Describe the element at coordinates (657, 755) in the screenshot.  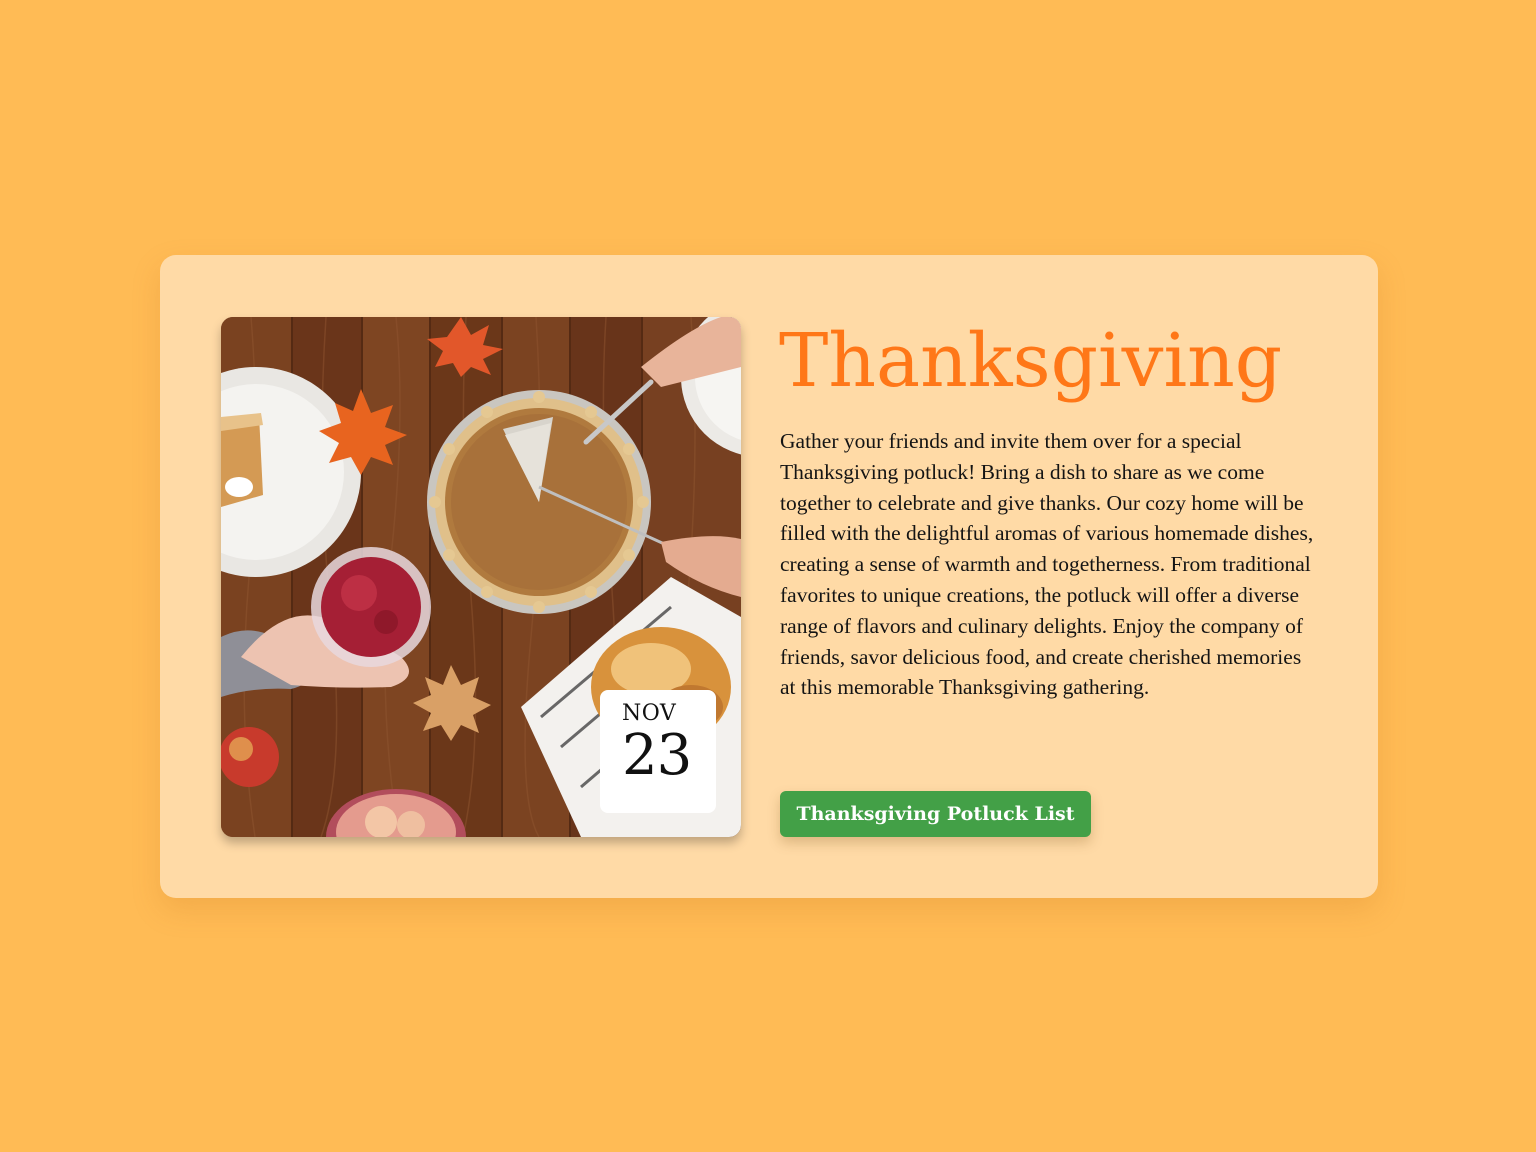
I see `date-day: 23` at that location.